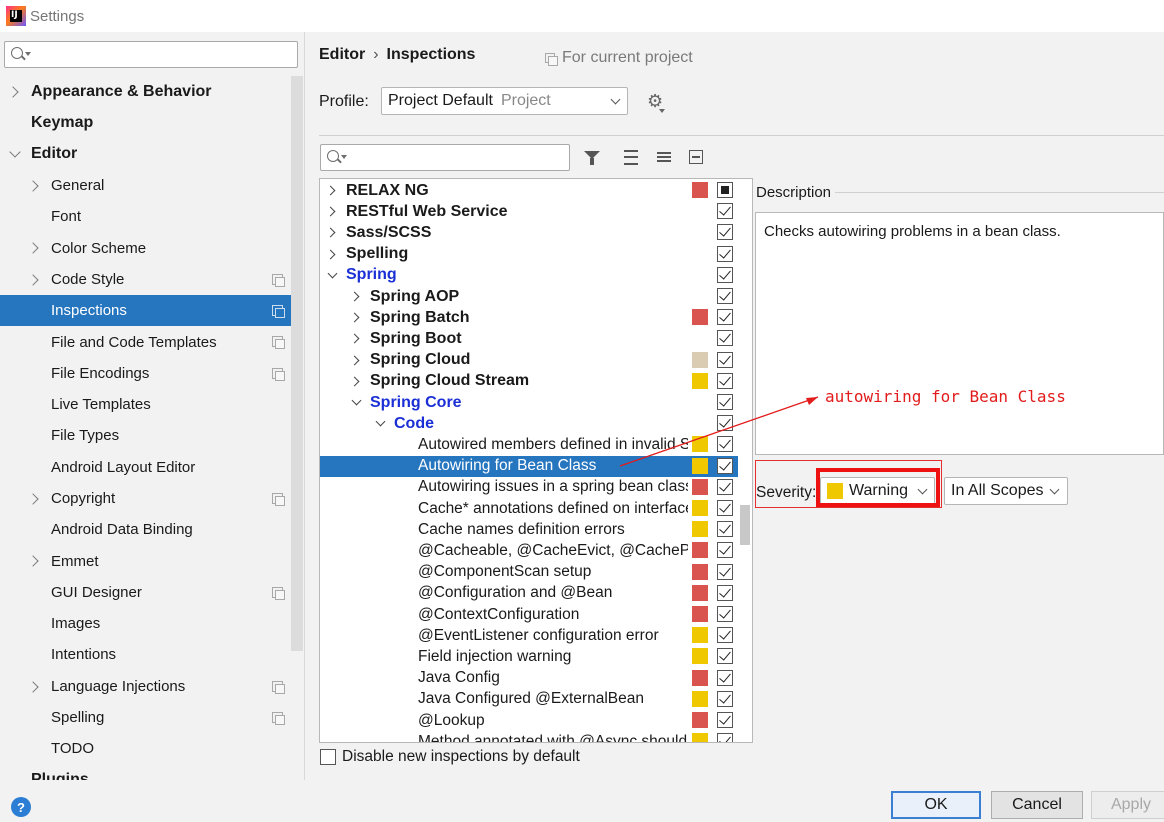 The width and height of the screenshot is (1164, 822). Describe the element at coordinates (529, 360) in the screenshot. I see `inspection-row: Spring Cloud` at that location.